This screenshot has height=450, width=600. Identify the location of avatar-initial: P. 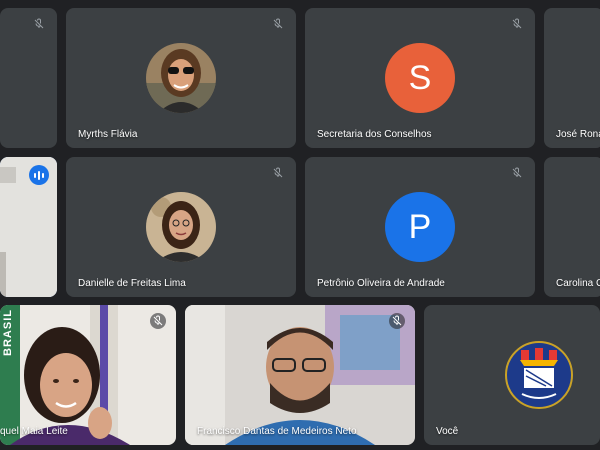
(420, 226).